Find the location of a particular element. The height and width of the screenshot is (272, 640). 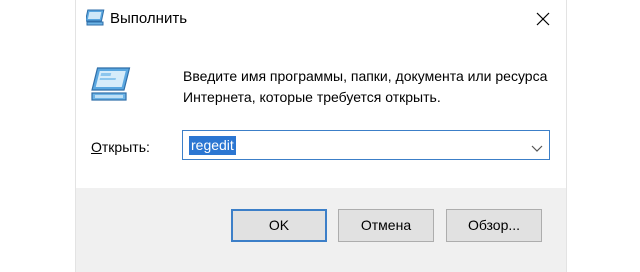

close-icon is located at coordinates (543, 19).